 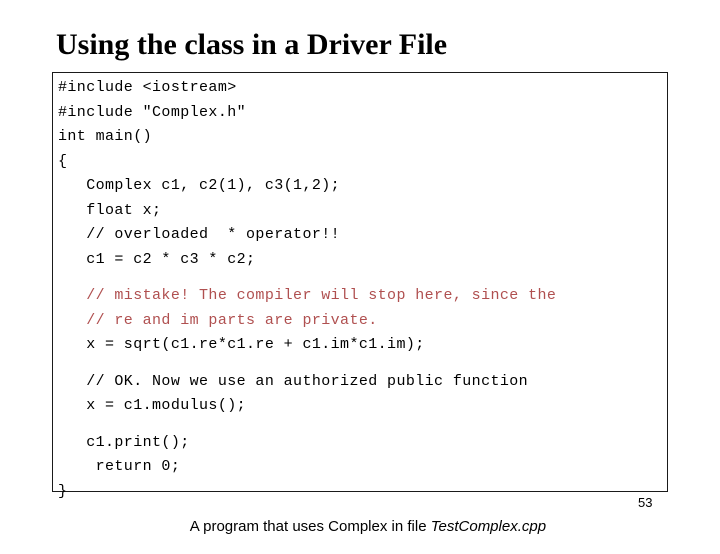 I want to click on caption-prefix: A program that uses Complex in file, so click(x=310, y=526).